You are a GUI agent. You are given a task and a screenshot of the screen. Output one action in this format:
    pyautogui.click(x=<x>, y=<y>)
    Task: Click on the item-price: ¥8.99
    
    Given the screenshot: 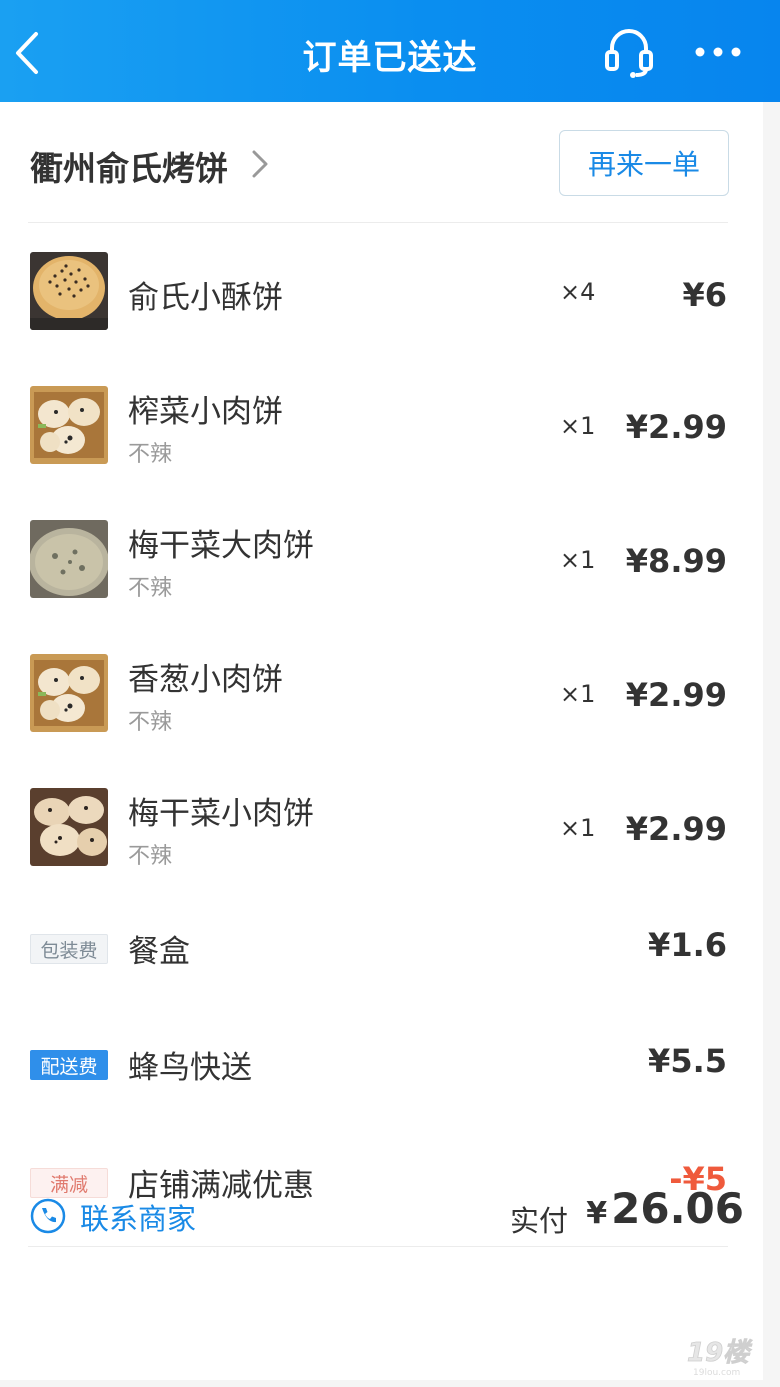 What is the action you would take?
    pyautogui.click(x=676, y=561)
    